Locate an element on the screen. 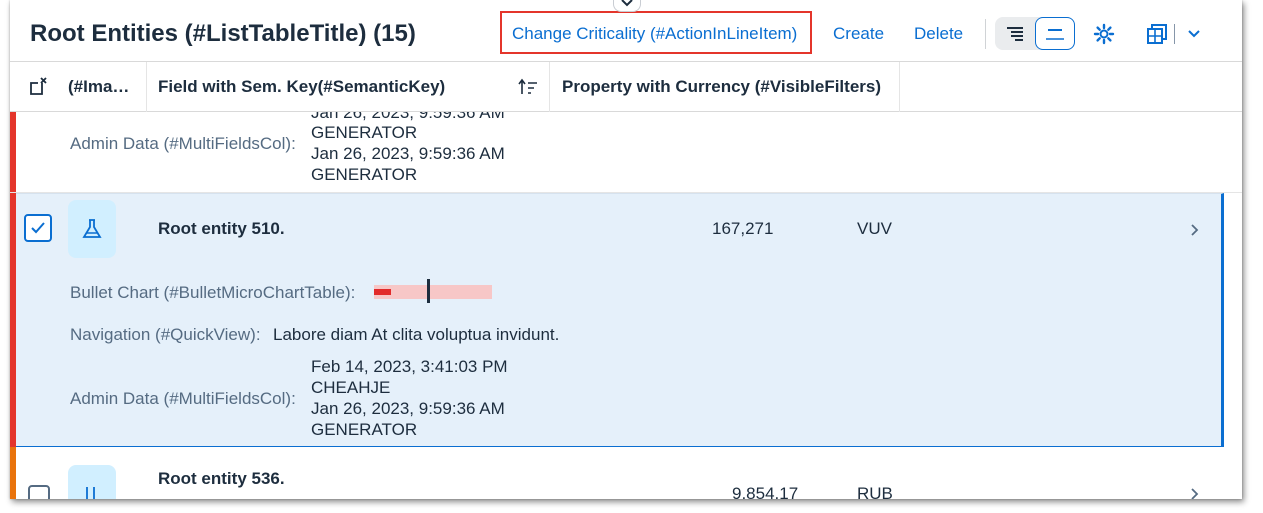 This screenshot has height=513, width=1263. admin-data-value: Feb 14, 2023, 3:41:03 PM is located at coordinates (409, 366).